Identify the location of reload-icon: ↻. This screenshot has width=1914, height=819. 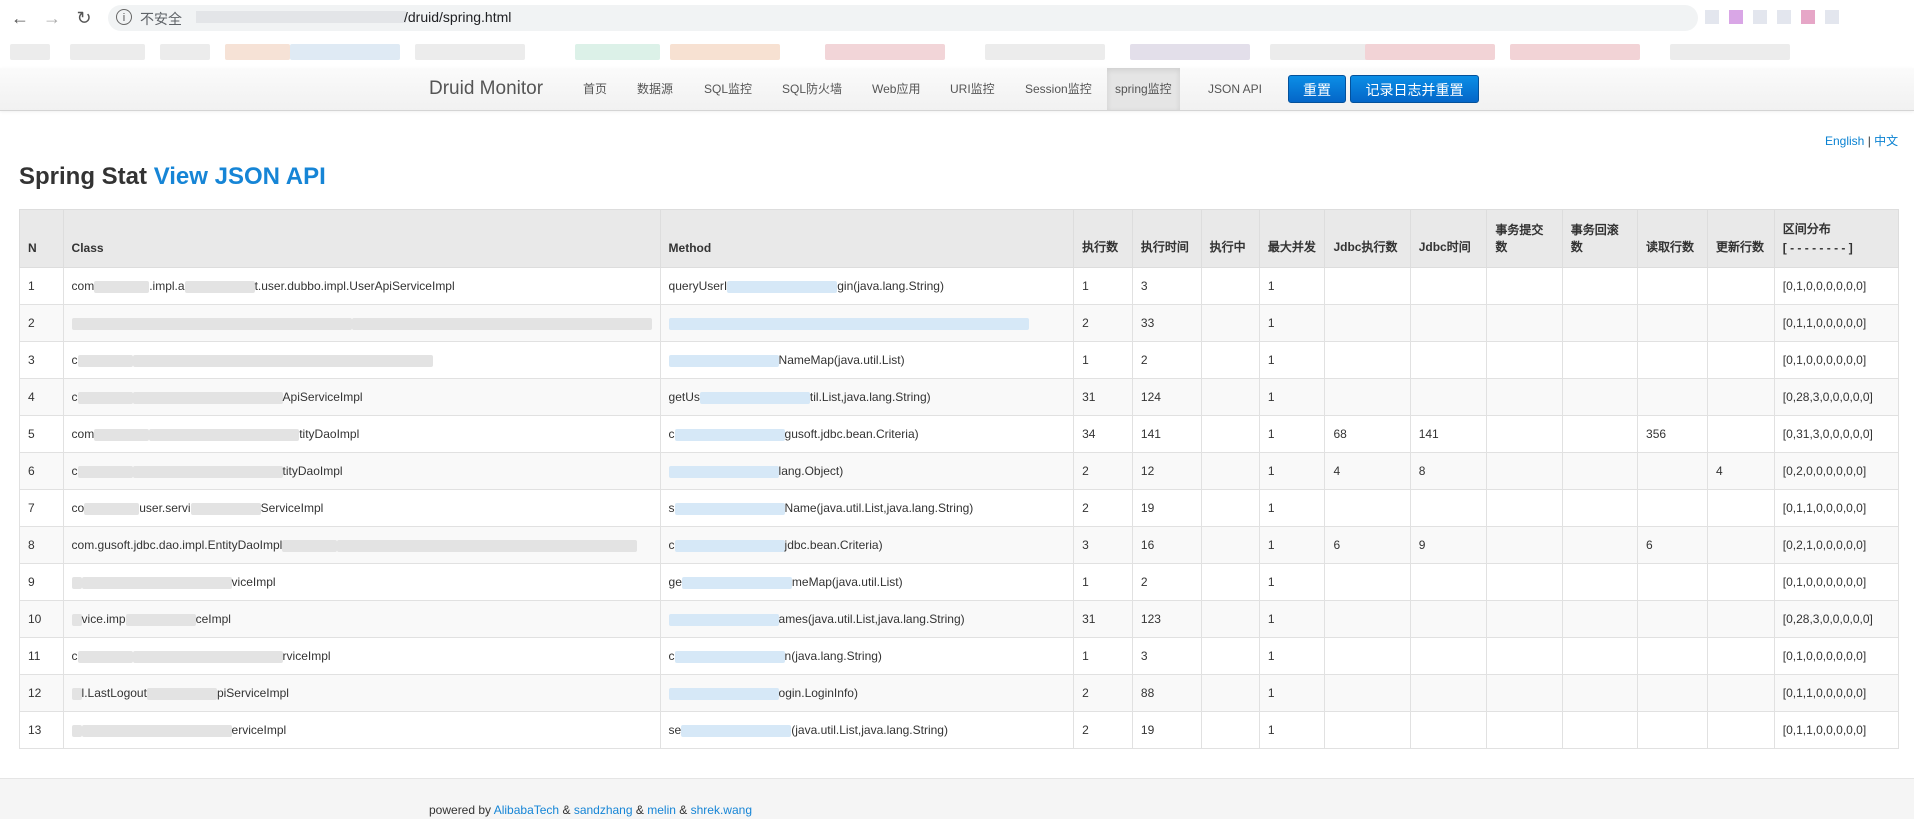
(84, 18).